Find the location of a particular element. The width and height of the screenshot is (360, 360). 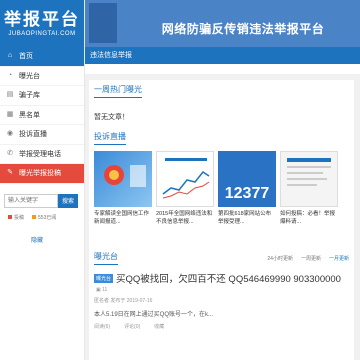

banner-title: 网络防骗反传销违法举报平台 is located at coordinates (243, 29).